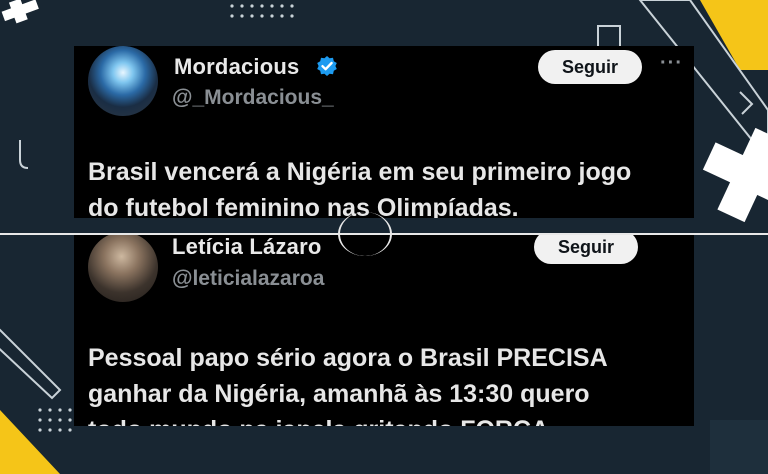 This screenshot has width=768, height=474. I want to click on verified-badge-icon, so click(327, 66).